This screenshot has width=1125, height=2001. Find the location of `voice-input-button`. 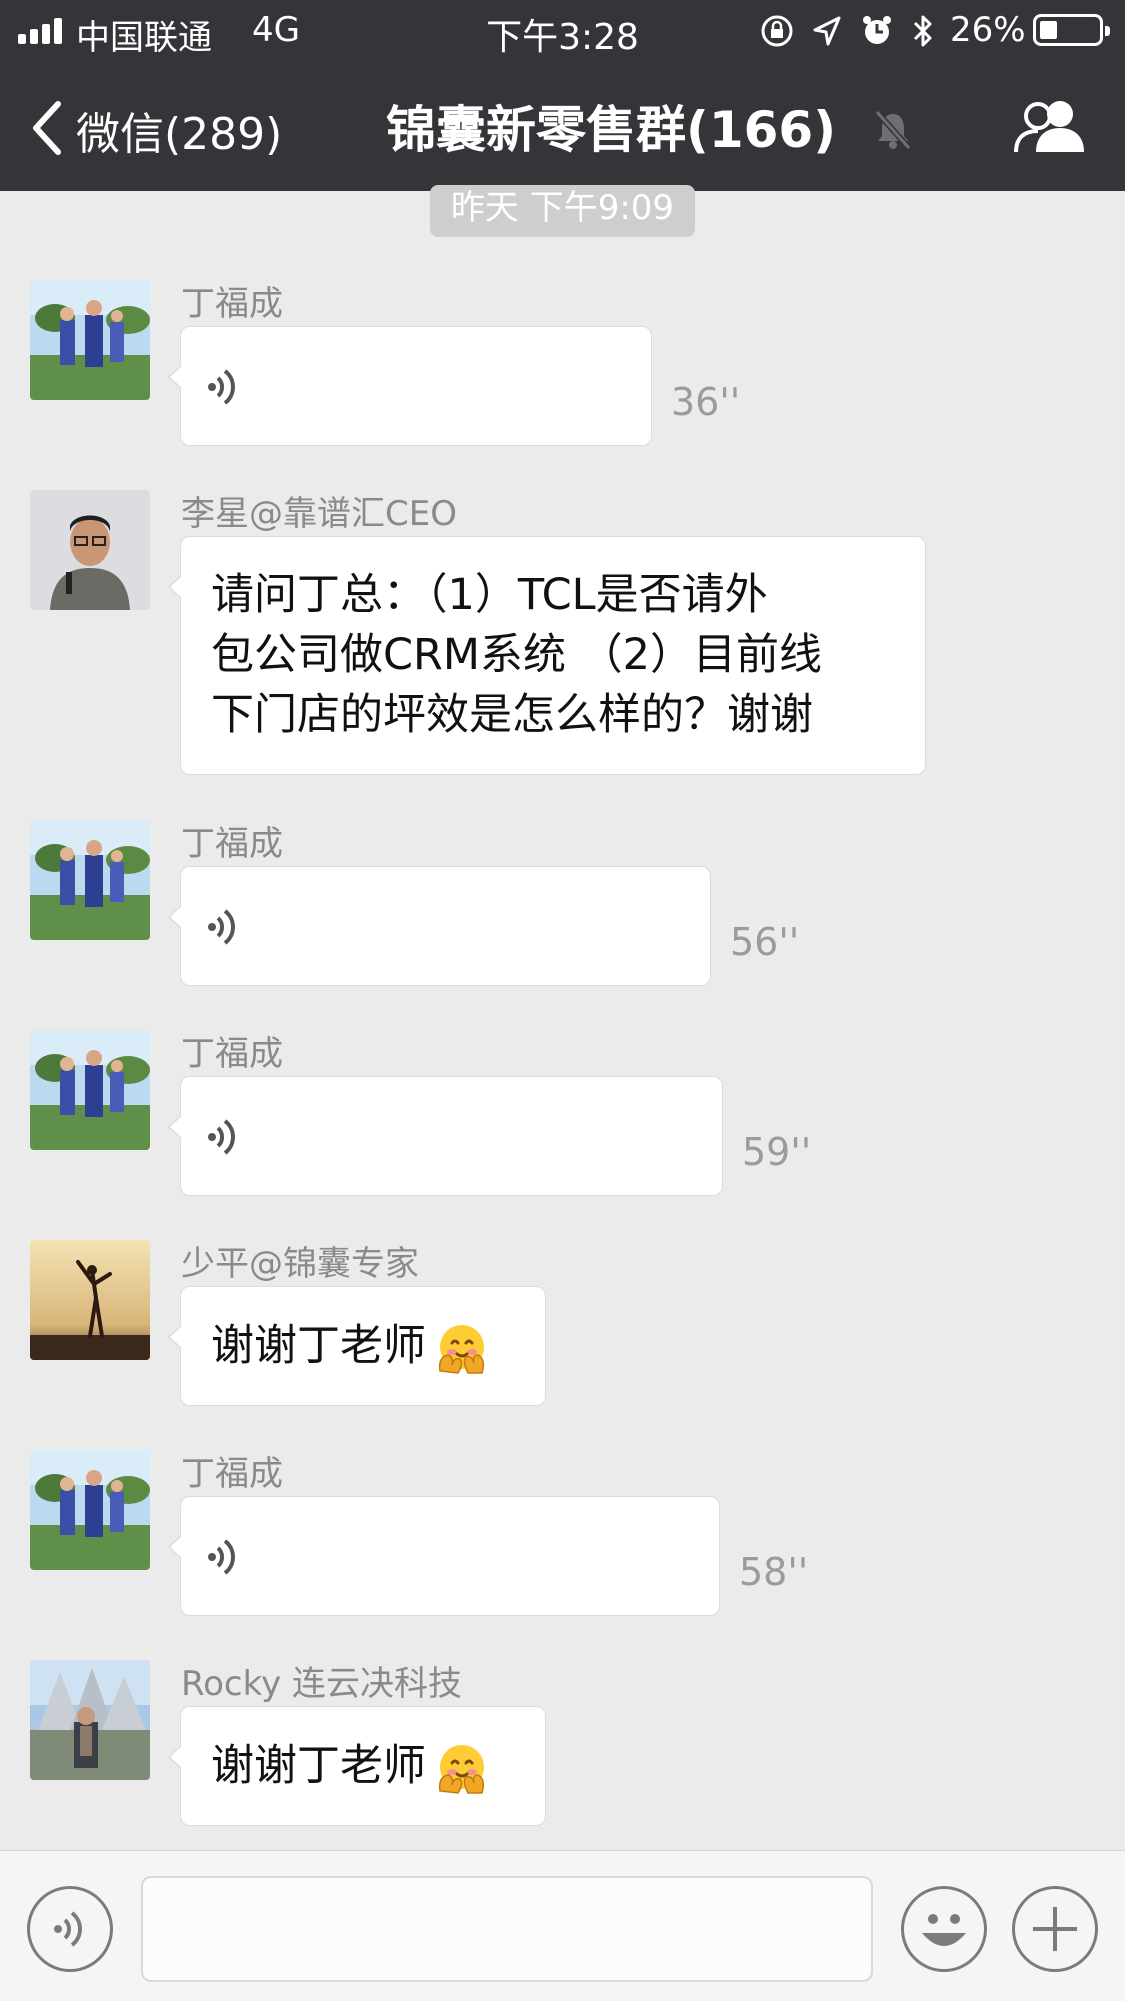

voice-input-button is located at coordinates (70, 1929).